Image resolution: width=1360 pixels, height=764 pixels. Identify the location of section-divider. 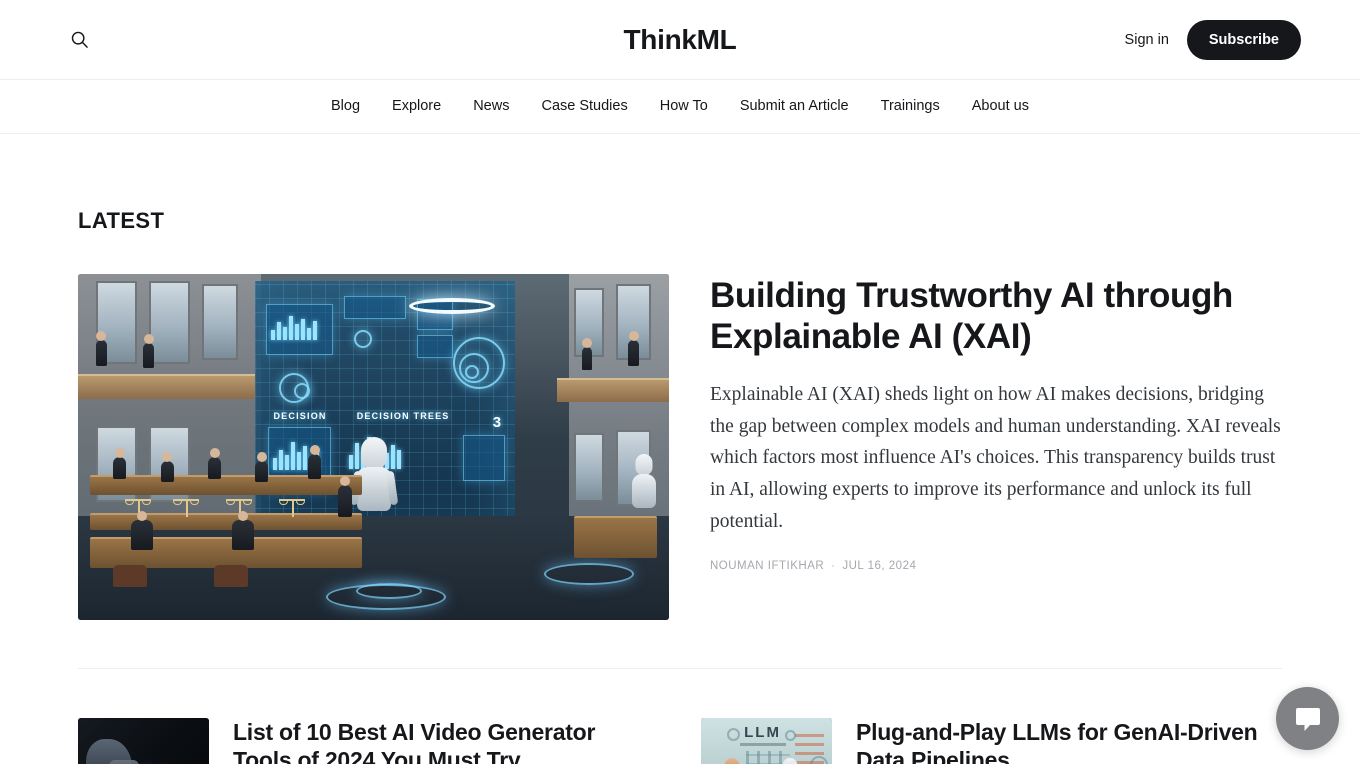
(680, 668).